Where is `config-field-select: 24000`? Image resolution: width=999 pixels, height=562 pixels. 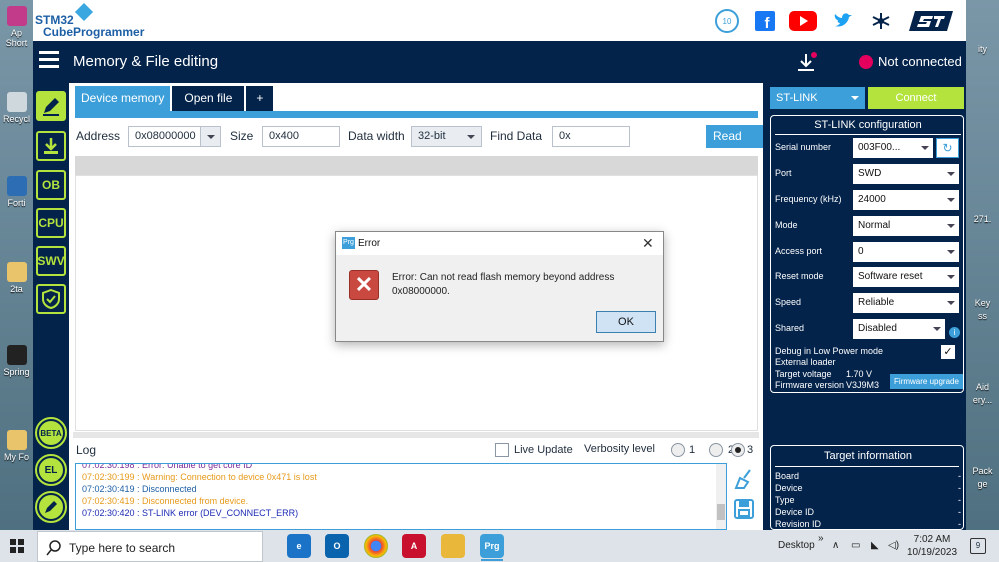 config-field-select: 24000 is located at coordinates (906, 200).